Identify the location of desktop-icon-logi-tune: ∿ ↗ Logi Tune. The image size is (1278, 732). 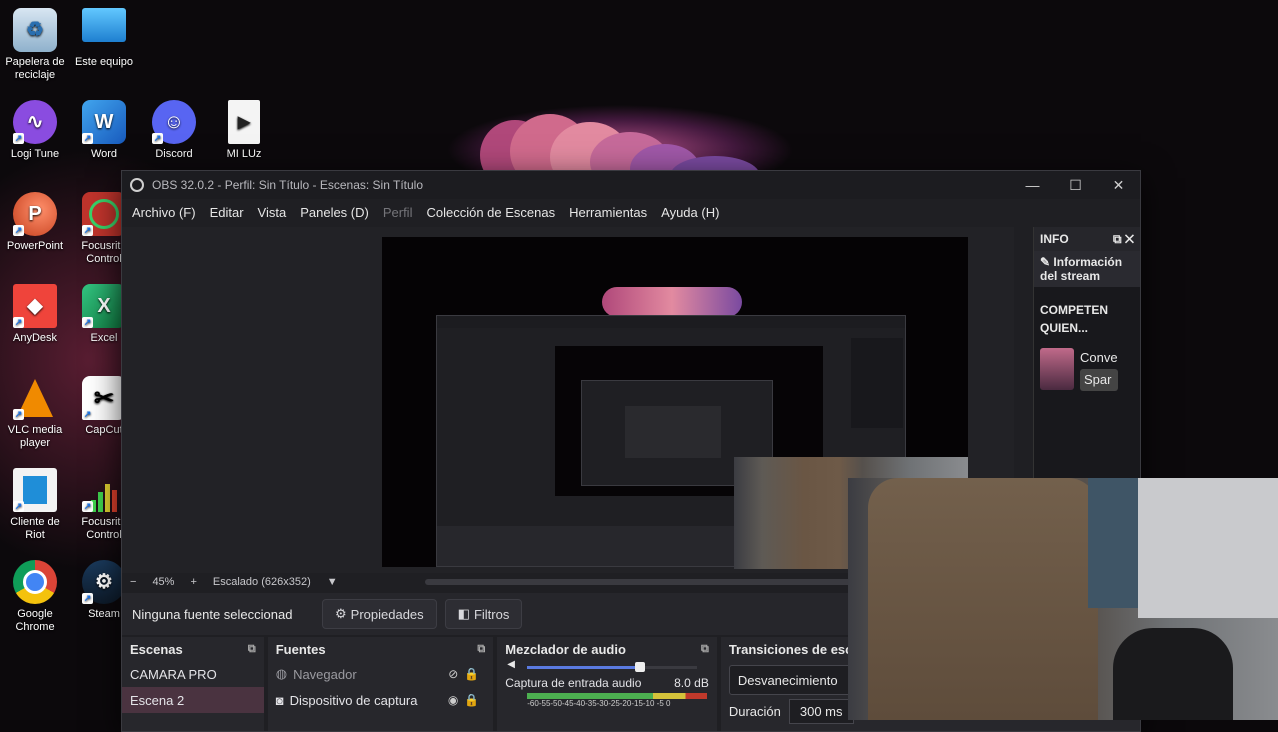
(35, 130).